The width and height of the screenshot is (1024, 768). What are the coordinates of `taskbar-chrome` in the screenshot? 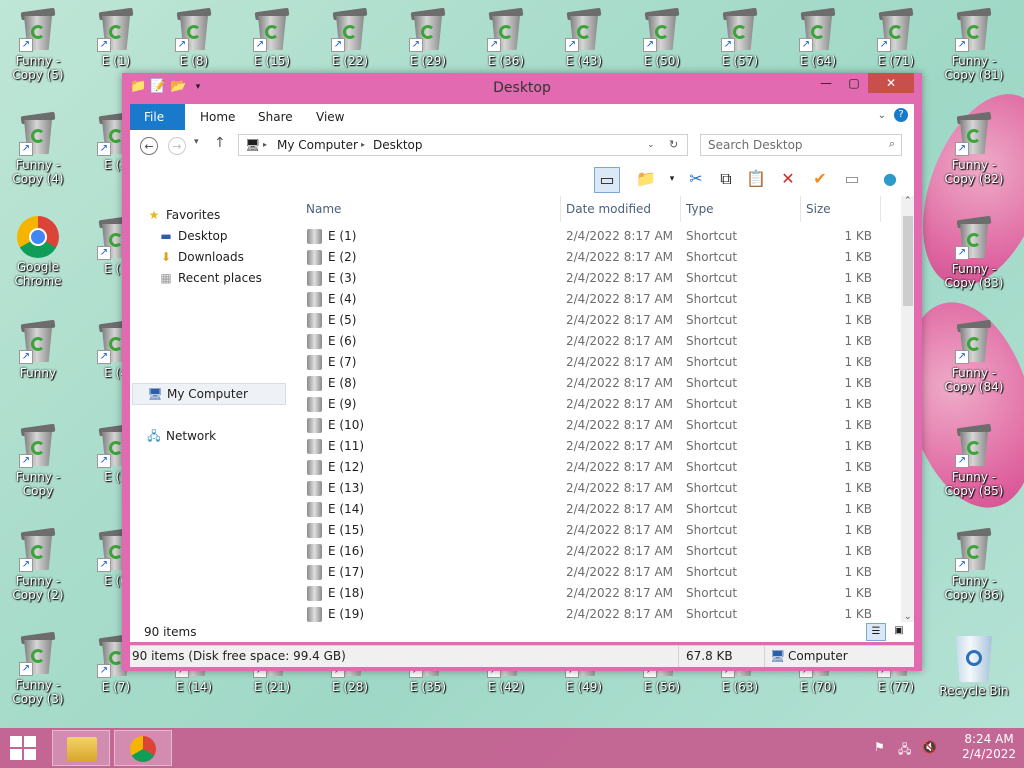 It's located at (143, 748).